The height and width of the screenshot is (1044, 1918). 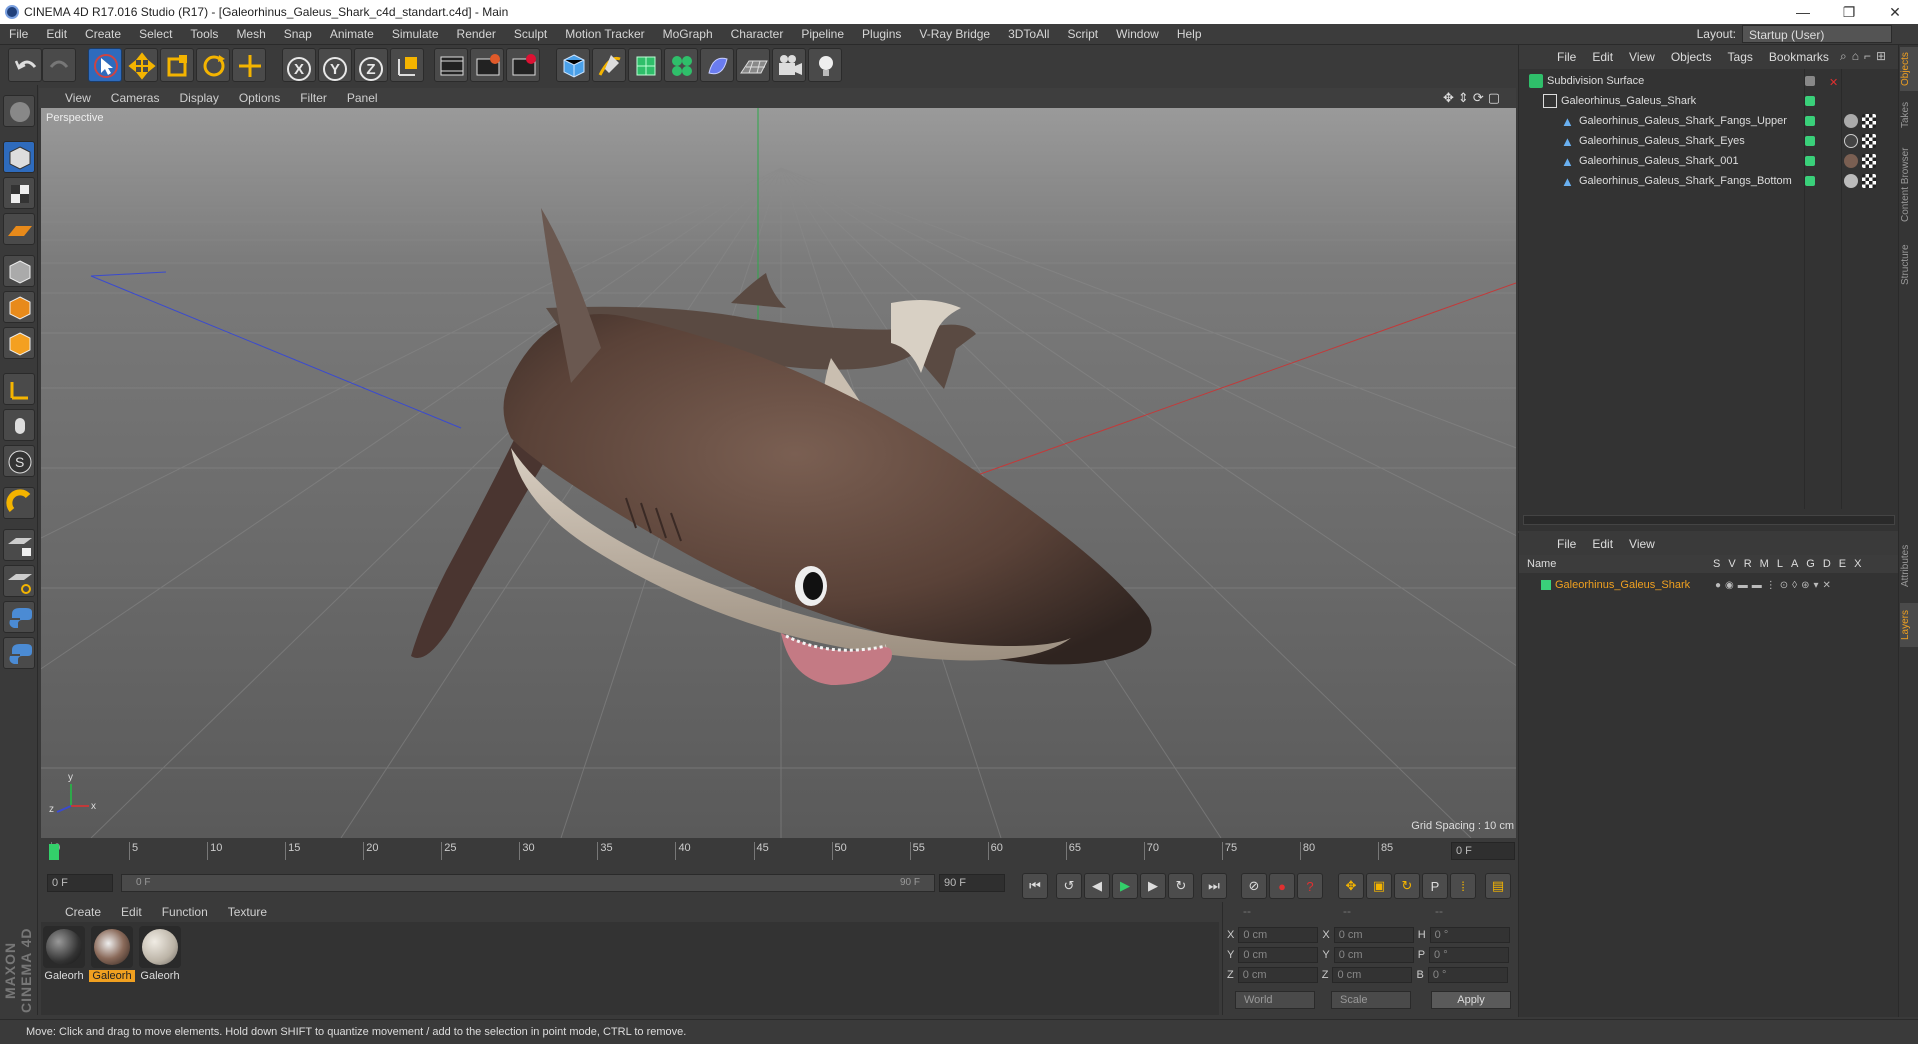 I want to click on tab-objects: Objects, so click(x=1909, y=69).